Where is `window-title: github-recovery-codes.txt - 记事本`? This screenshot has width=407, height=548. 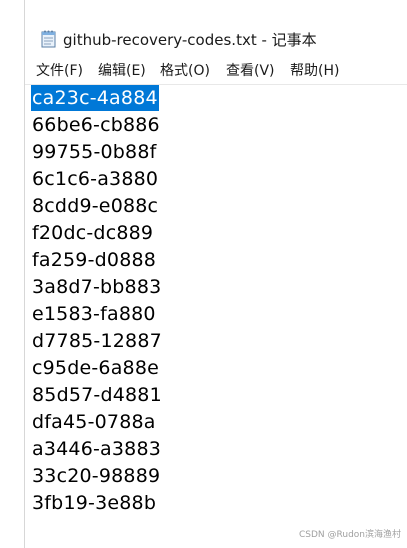
window-title: github-recovery-codes.txt - 记事本 is located at coordinates (190, 40).